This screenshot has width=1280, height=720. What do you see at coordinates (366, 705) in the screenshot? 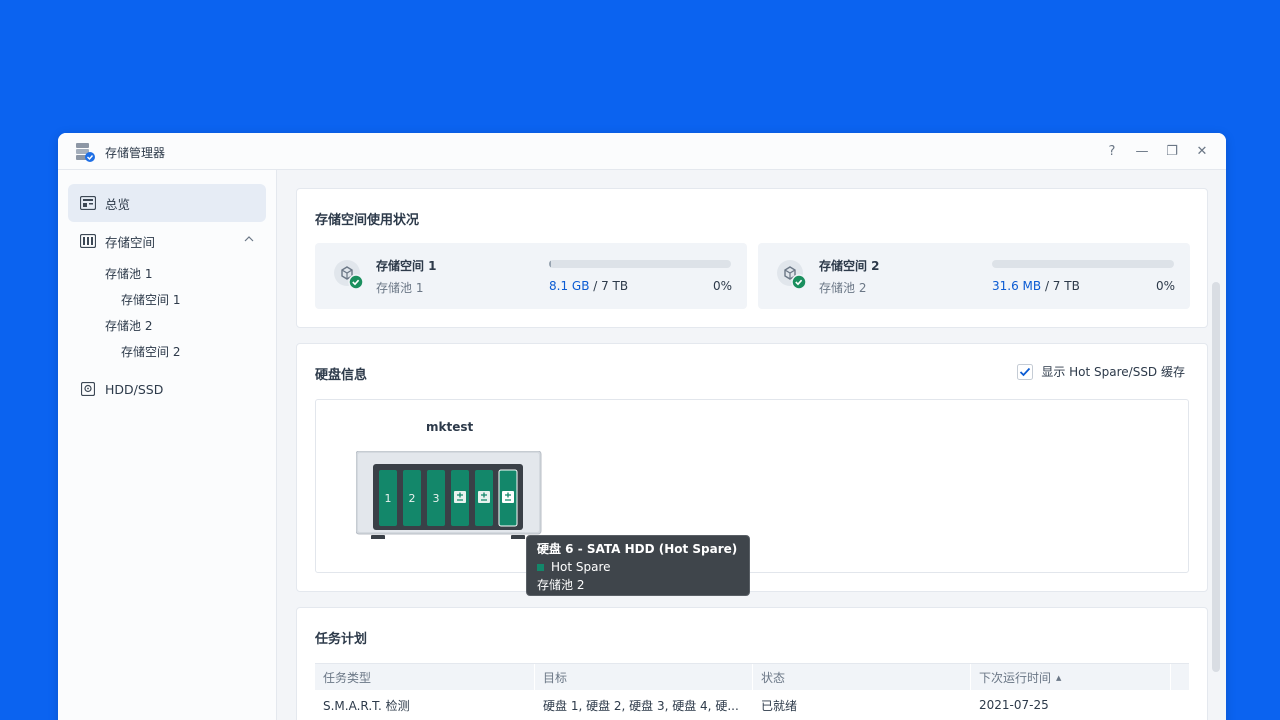
I see `cell-task-type: S.M.A.R.T. 检测` at bounding box center [366, 705].